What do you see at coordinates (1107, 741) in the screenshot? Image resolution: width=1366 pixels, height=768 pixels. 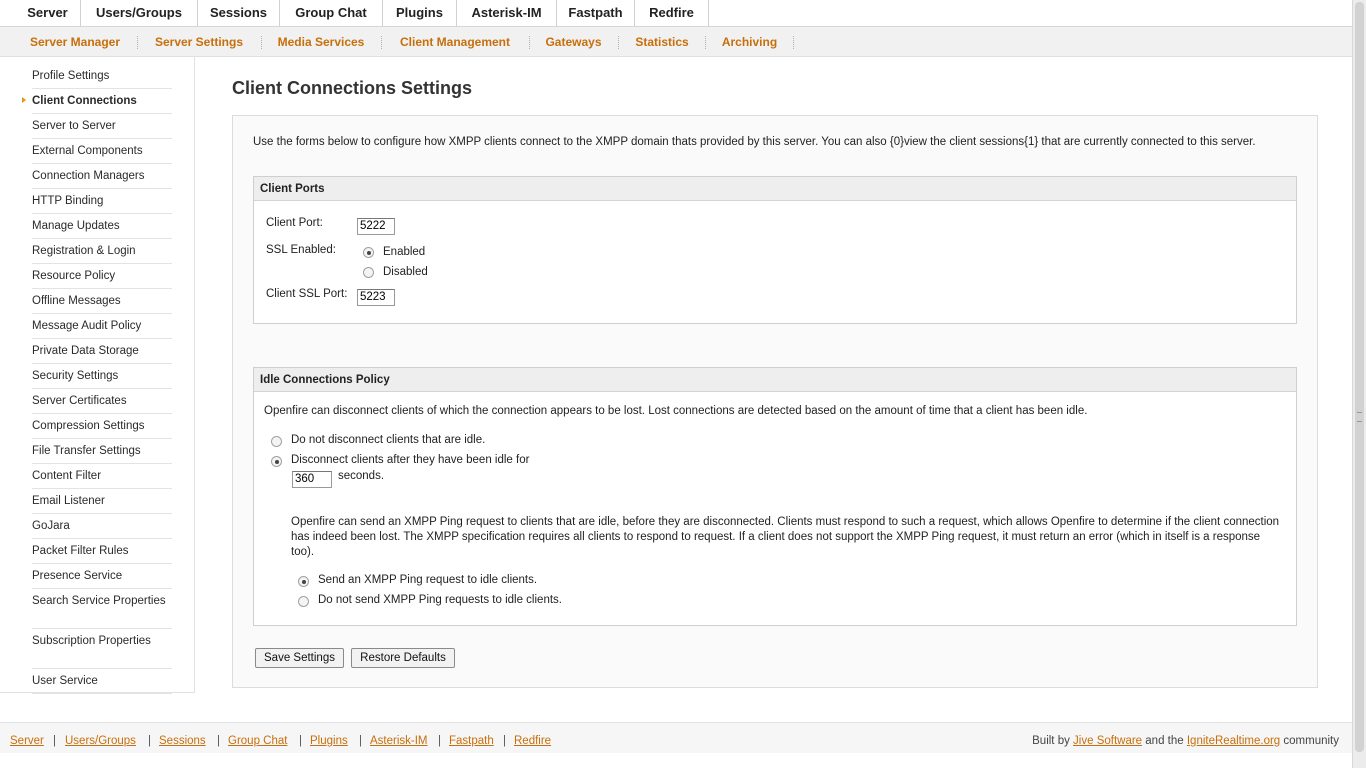 I see `jive-software-link: Jive Software` at bounding box center [1107, 741].